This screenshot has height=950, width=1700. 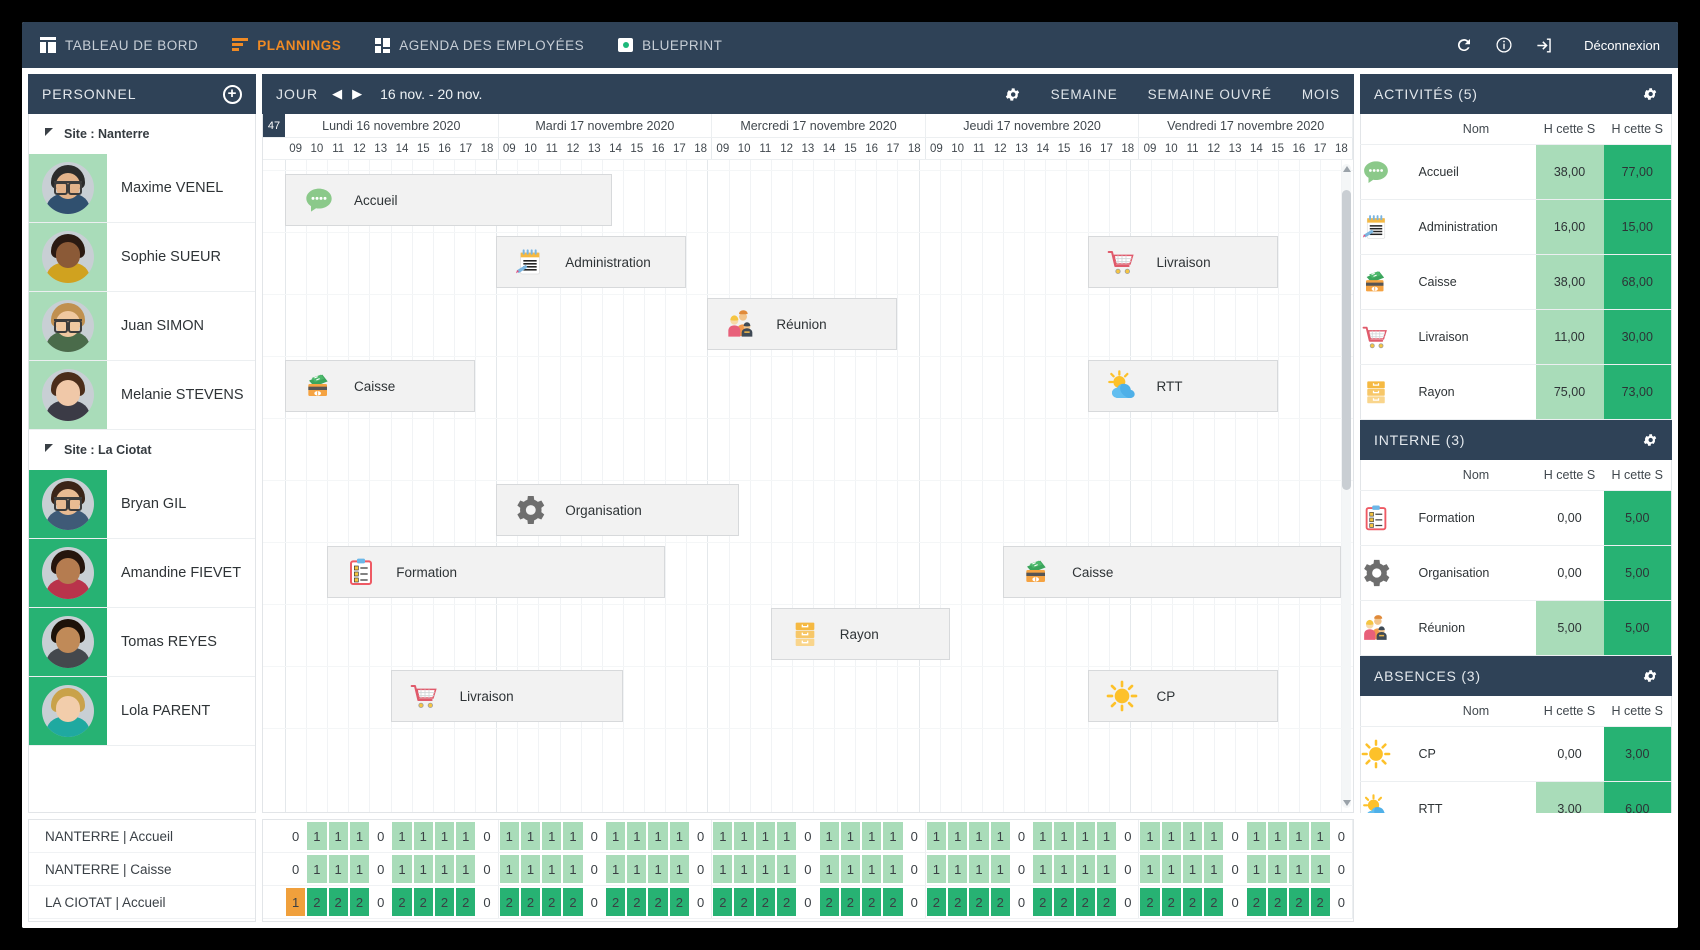 What do you see at coordinates (1388, 711) in the screenshot?
I see `table-col-icon` at bounding box center [1388, 711].